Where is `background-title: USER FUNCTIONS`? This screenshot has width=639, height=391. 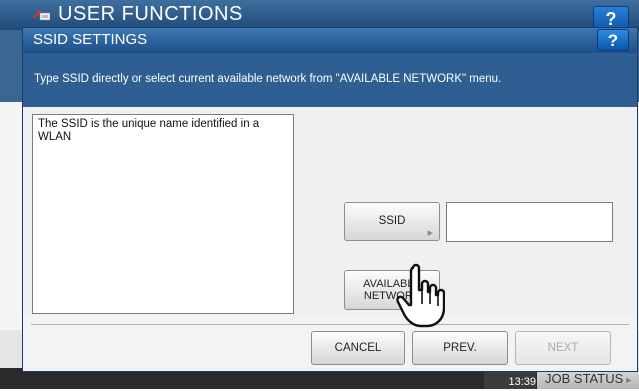
background-title: USER FUNCTIONS is located at coordinates (150, 14).